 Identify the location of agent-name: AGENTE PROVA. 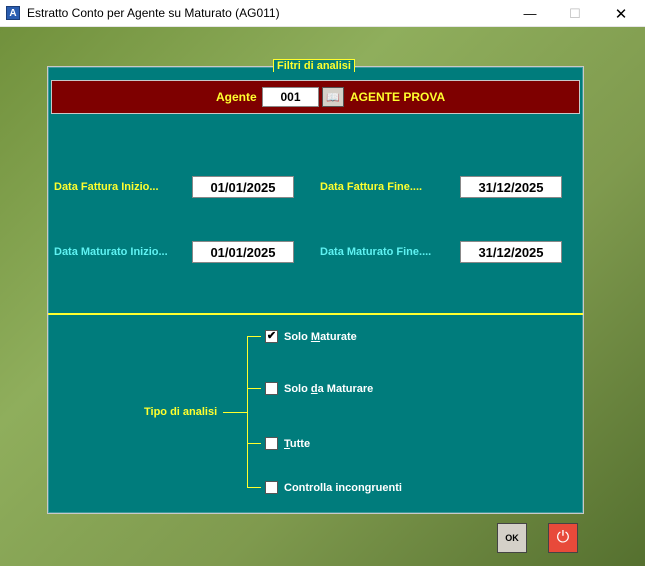
(398, 97).